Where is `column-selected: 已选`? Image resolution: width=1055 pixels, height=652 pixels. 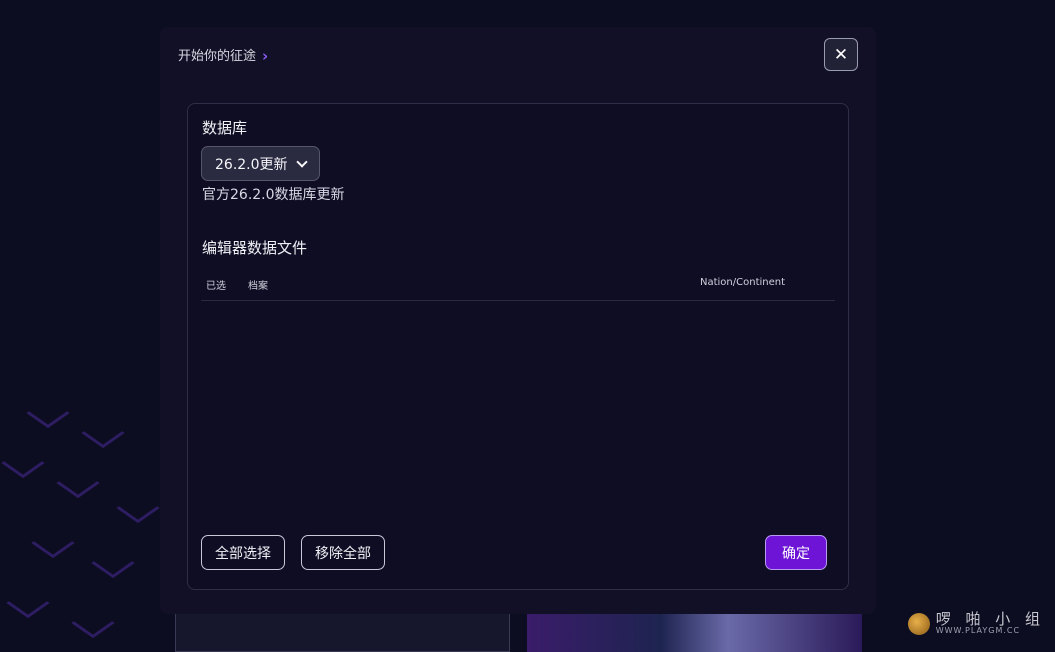
column-selected: 已选 is located at coordinates (216, 284).